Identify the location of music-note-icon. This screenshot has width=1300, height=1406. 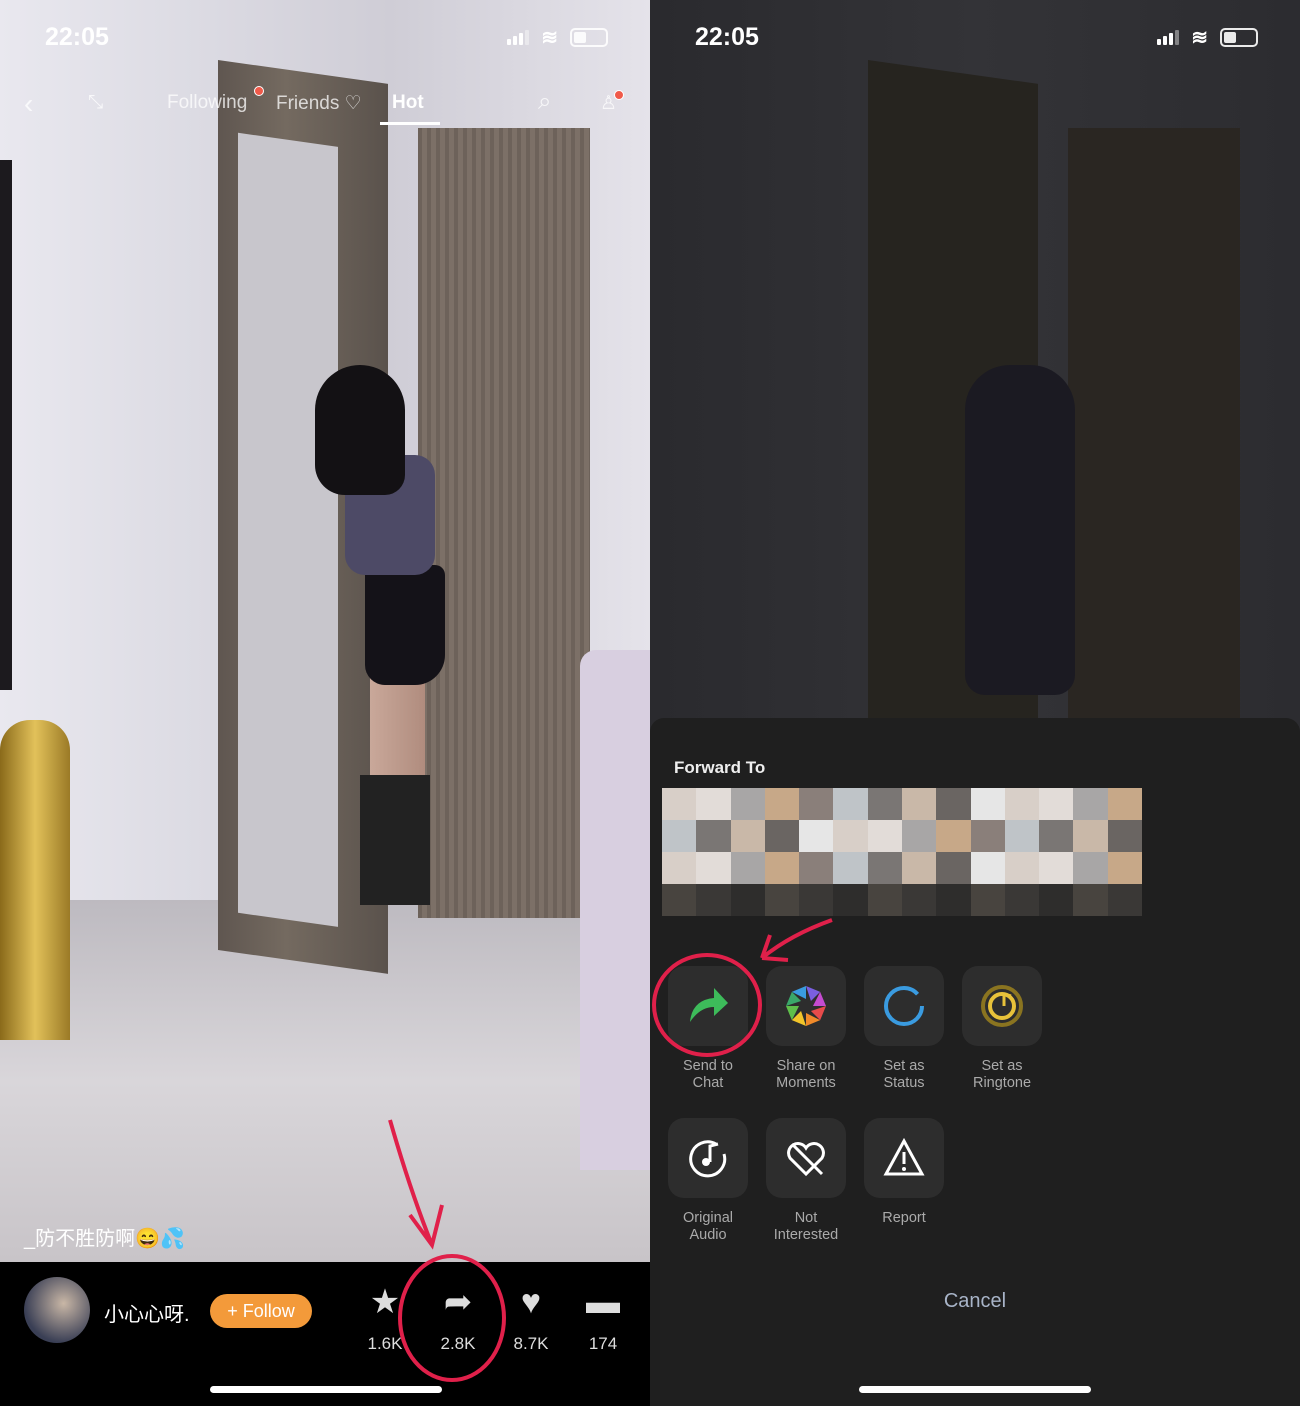
(708, 1159).